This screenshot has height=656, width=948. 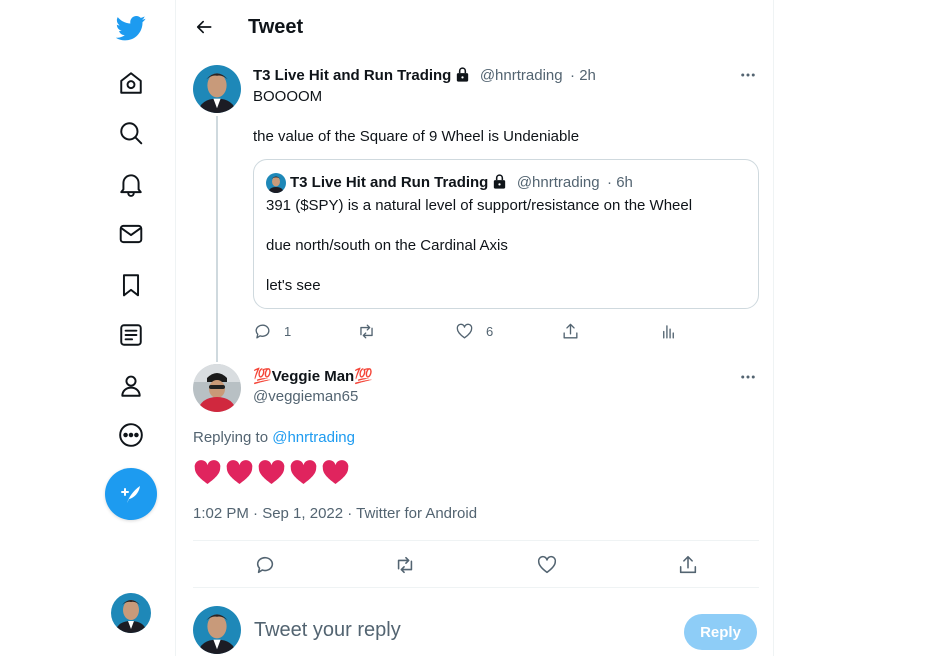 I want to click on compose-tweet-button, so click(x=131, y=494).